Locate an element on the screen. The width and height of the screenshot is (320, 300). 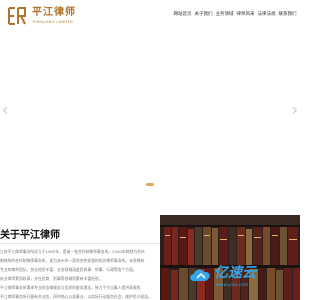
watermark-text: 亿速云 is located at coordinates (235, 273).